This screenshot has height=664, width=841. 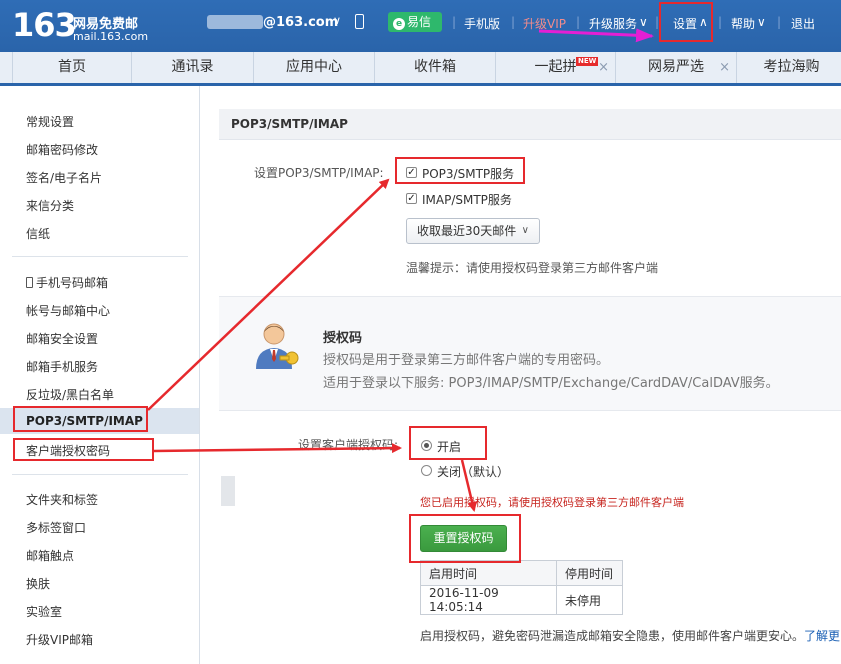 What do you see at coordinates (80, 419) in the screenshot?
I see `highlight-sidebar-pop3` at bounding box center [80, 419].